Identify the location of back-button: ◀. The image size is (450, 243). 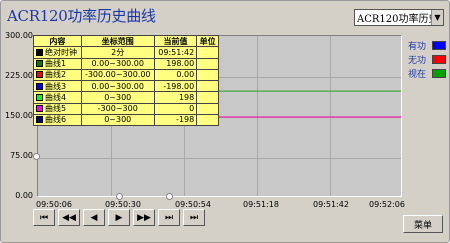
(94, 217).